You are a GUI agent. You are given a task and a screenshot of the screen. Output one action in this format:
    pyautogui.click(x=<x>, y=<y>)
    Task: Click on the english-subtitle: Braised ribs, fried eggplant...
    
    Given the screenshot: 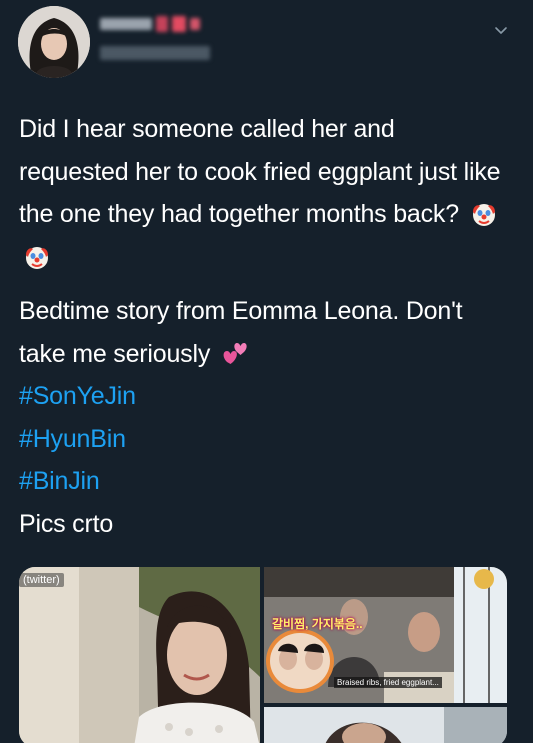 What is the action you would take?
    pyautogui.click(x=388, y=682)
    